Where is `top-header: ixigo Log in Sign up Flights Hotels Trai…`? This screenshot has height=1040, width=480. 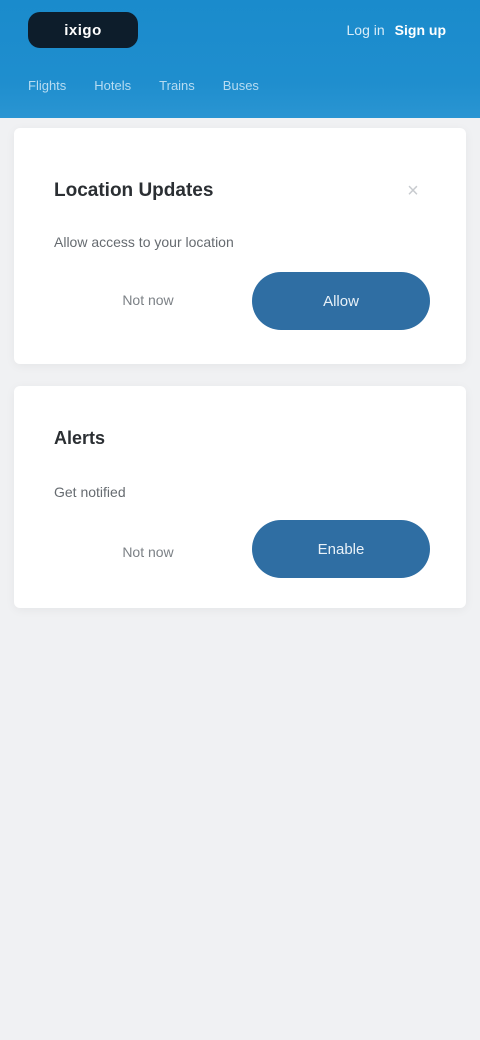
top-header: ixigo Log in Sign up Flights Hotels Trai… is located at coordinates (240, 59).